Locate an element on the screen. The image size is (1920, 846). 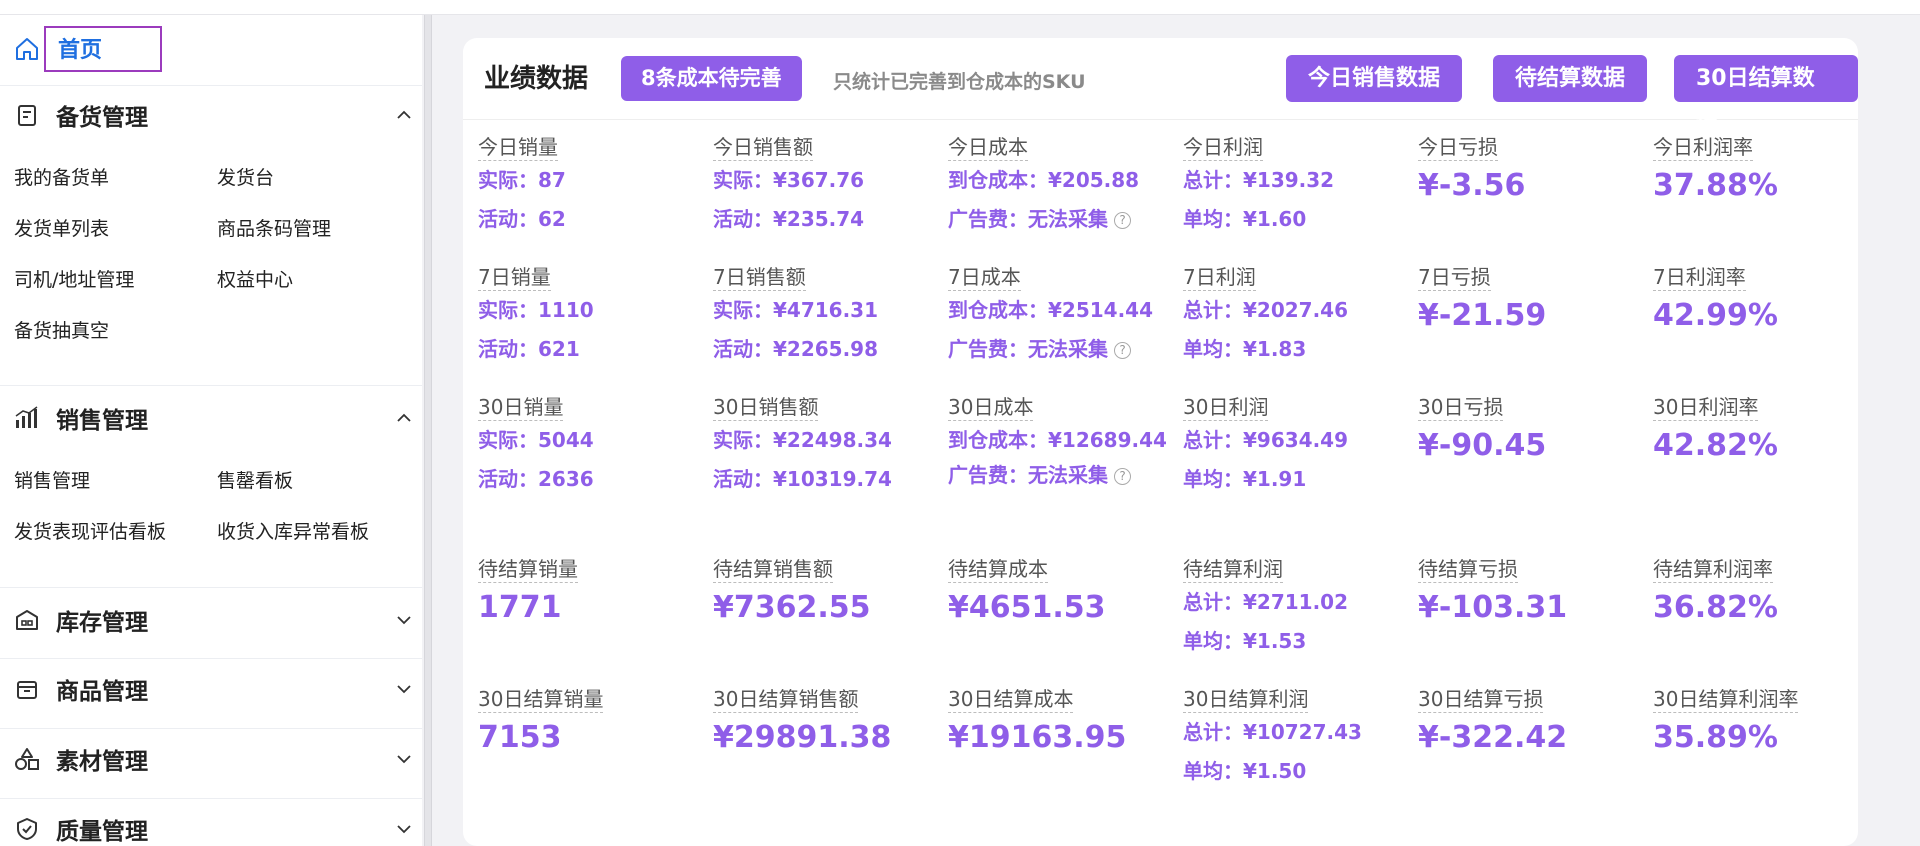
metric-label: 待结算亏损 is located at coordinates (1468, 569).